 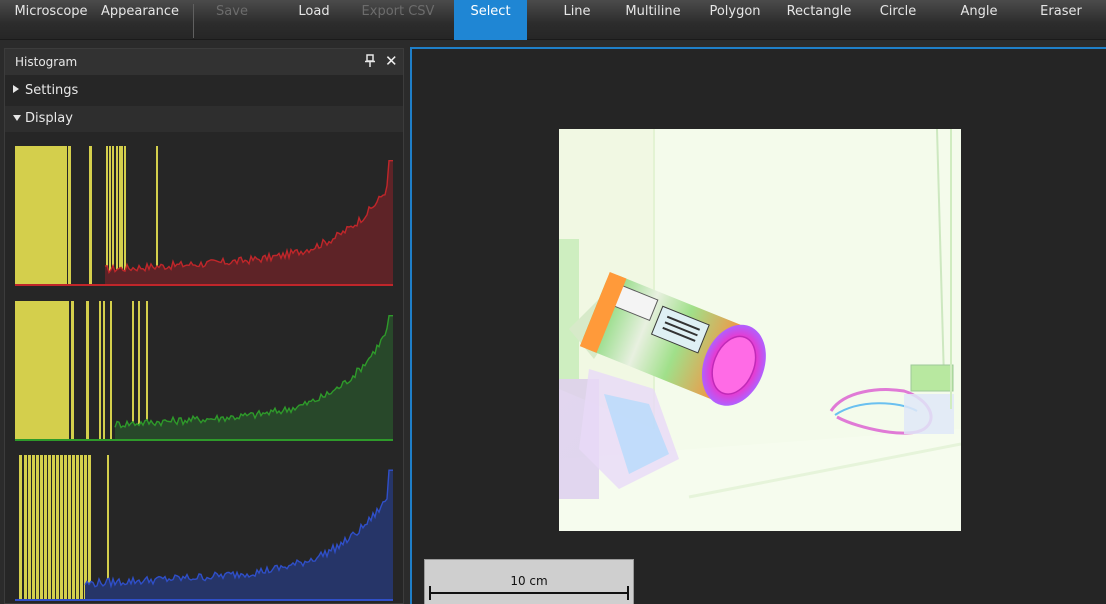 I want to click on settings-label: Settings, so click(x=52, y=90).